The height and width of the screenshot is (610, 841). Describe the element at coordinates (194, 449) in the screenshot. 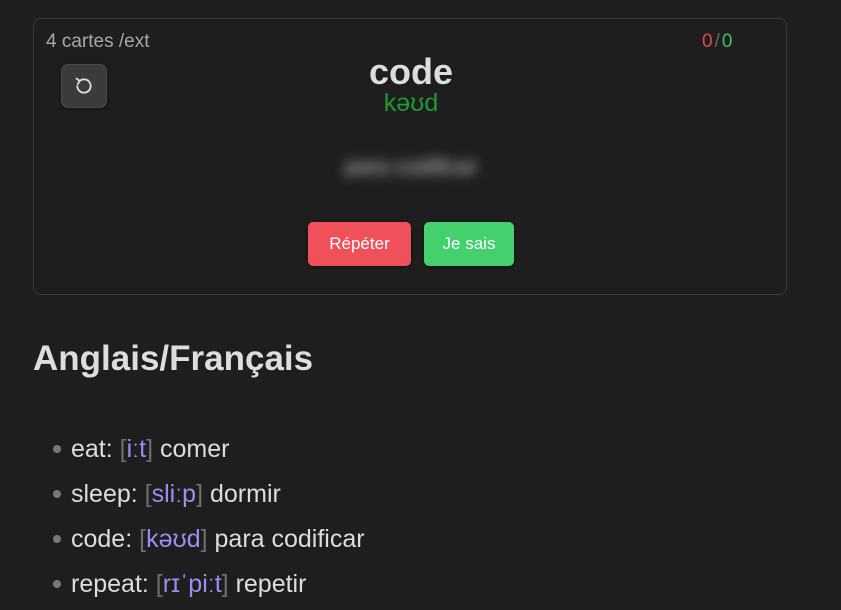

I see `vocab-translation: comer` at that location.